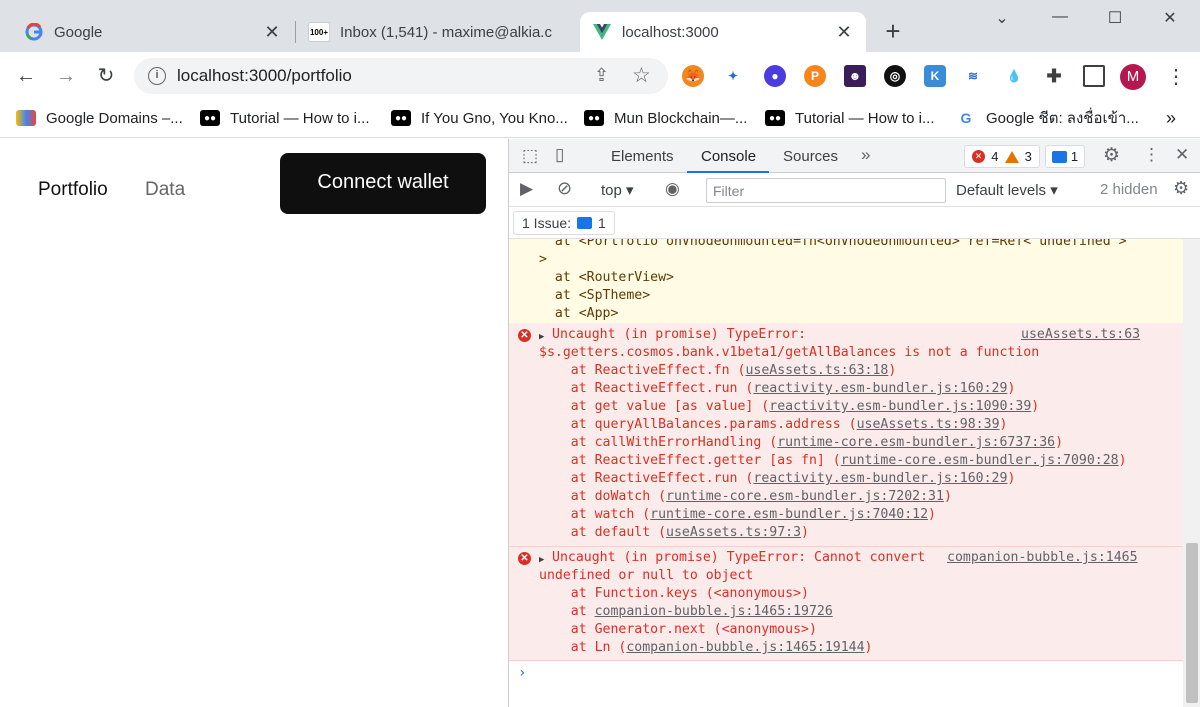 This screenshot has width=1200, height=707. Describe the element at coordinates (733, 76) in the screenshot. I see `extension-icon: ✦` at that location.